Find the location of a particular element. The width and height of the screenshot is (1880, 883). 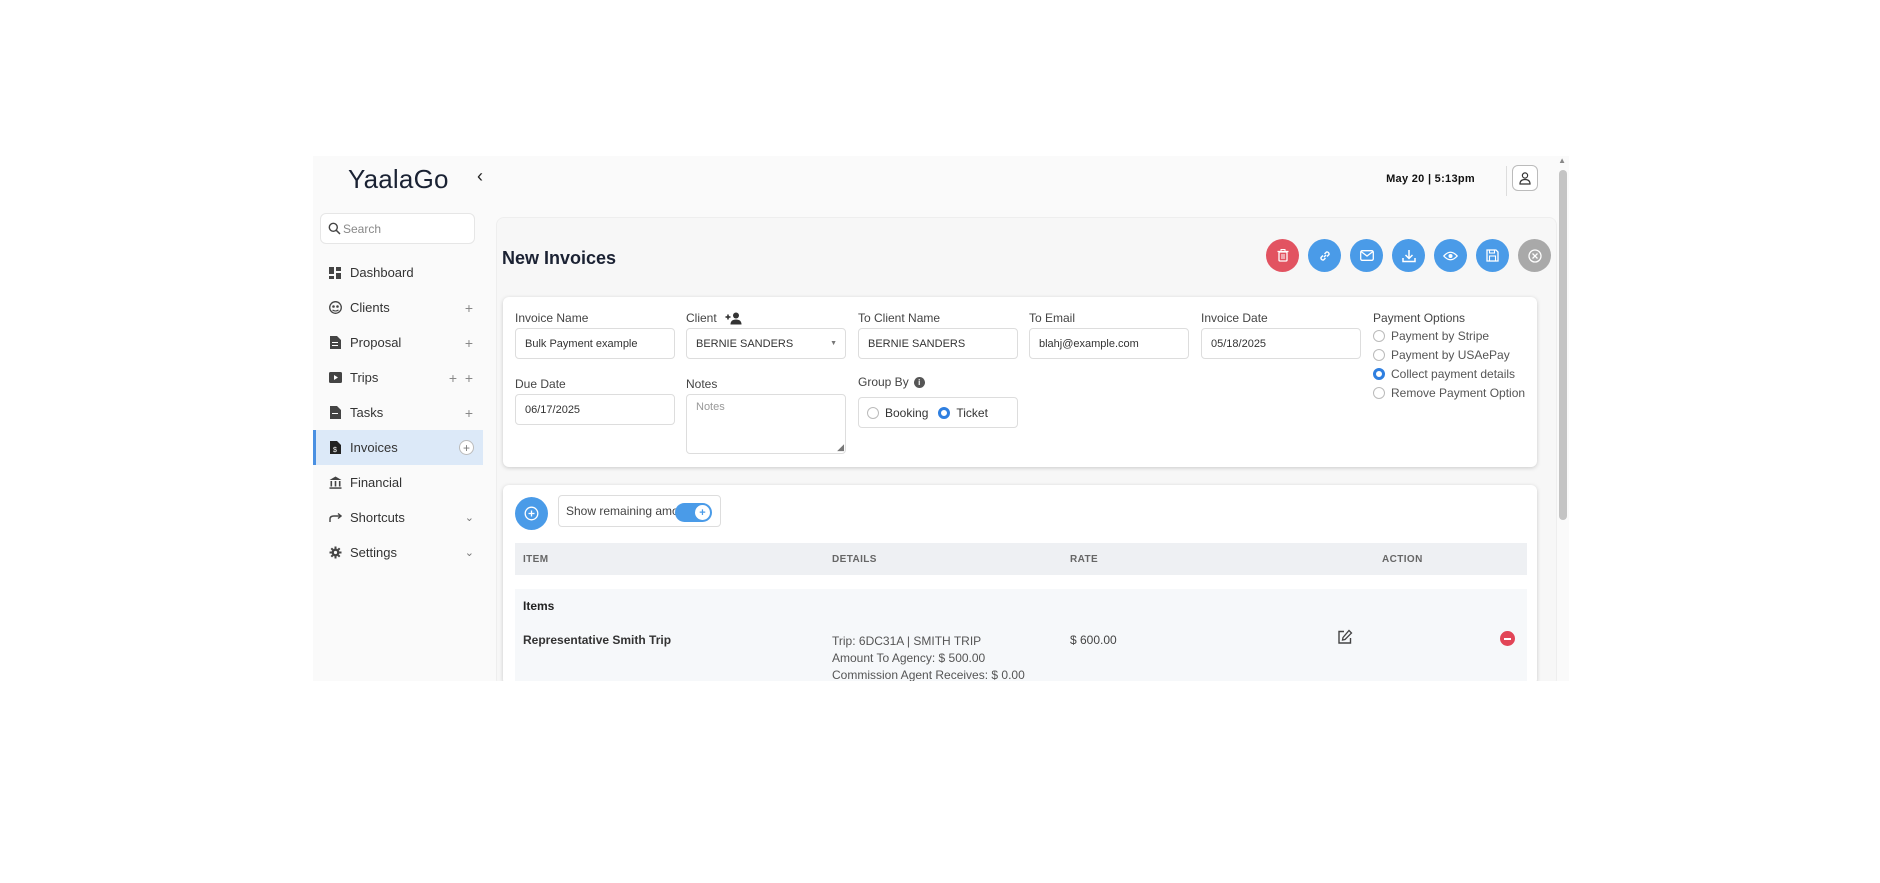

to-client-name-input: BERNIE SANDERS is located at coordinates (938, 343).